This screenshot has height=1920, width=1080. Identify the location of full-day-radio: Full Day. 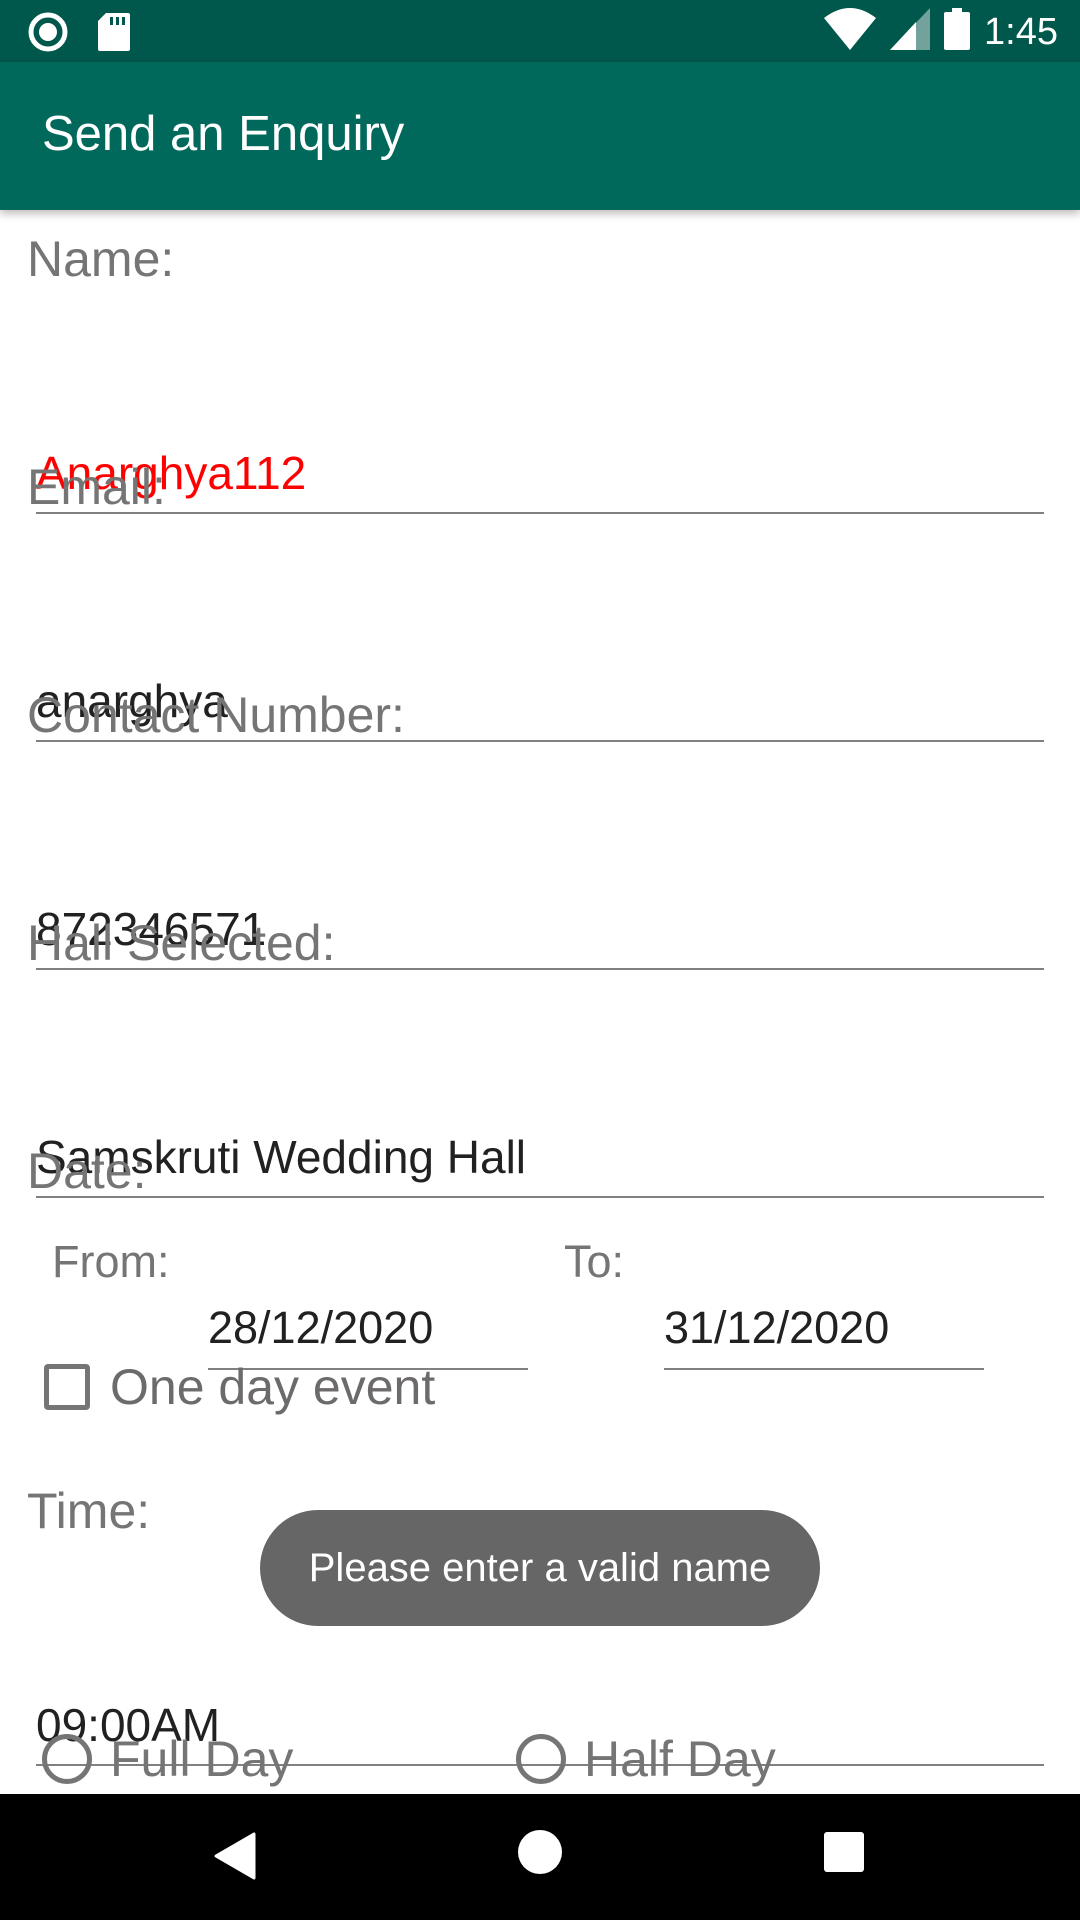
(167, 1759).